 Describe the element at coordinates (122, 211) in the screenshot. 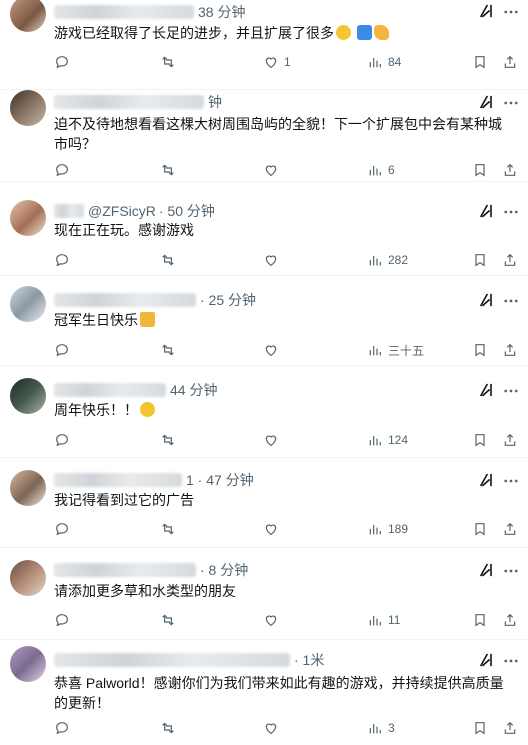

I see `handle: @ZFSicyR` at that location.